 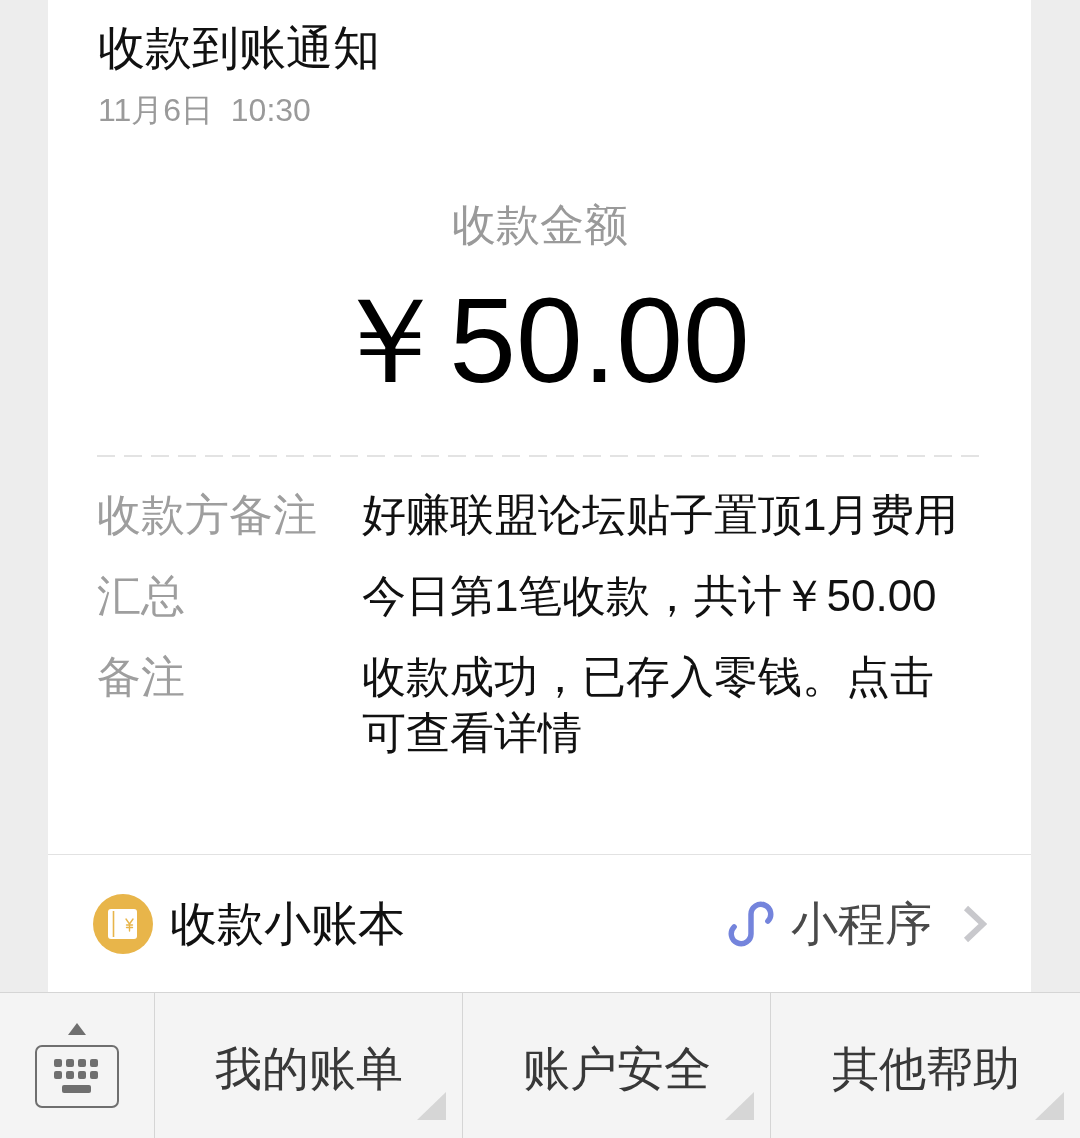 I want to click on menu-button: 我的账单, so click(x=309, y=1065).